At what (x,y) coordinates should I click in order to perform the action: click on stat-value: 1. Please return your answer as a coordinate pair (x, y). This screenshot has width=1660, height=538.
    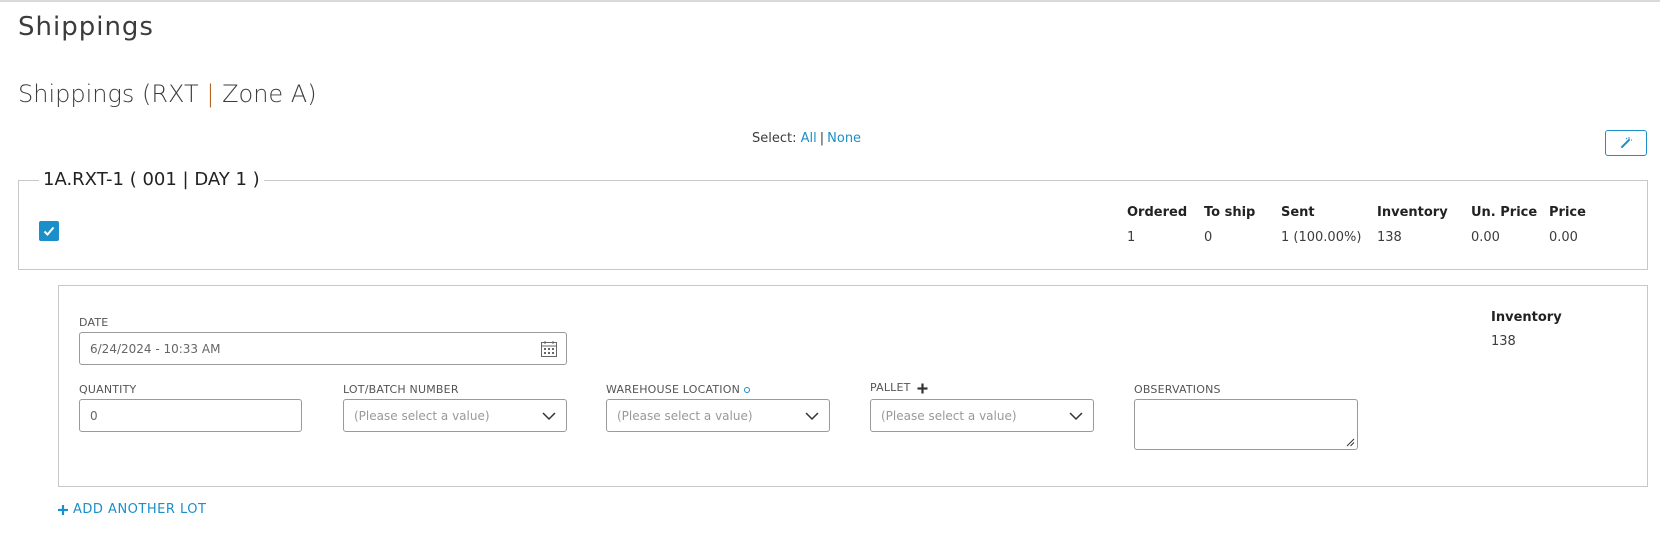
    Looking at the image, I should click on (1131, 237).